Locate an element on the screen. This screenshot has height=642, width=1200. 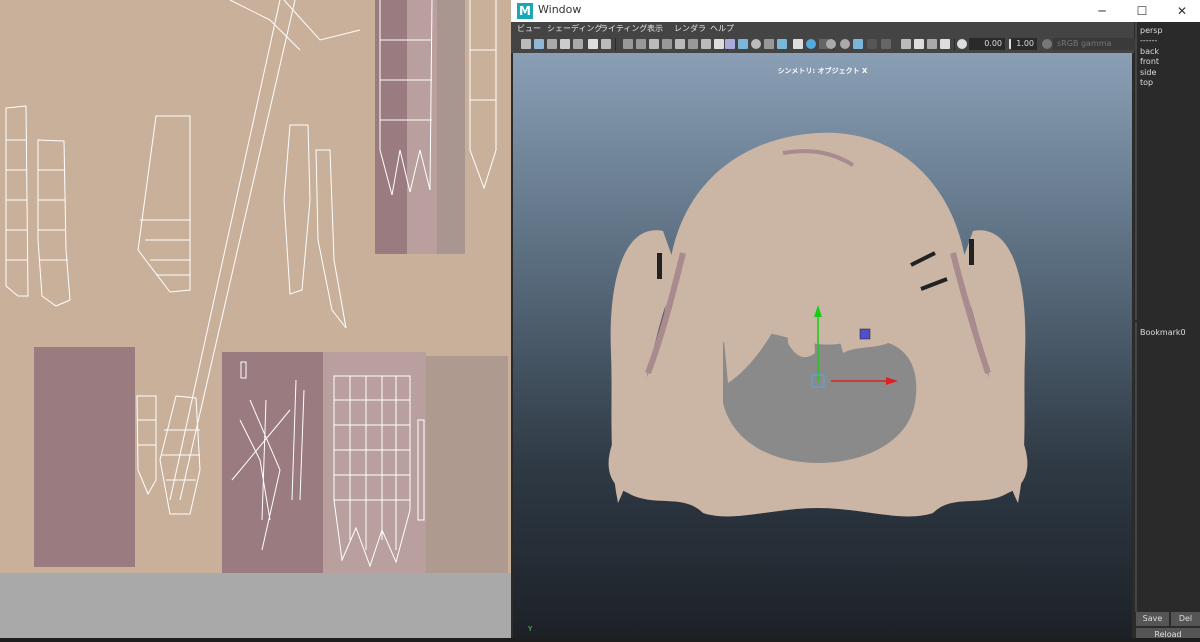
window-title: Window is located at coordinates (560, 9).